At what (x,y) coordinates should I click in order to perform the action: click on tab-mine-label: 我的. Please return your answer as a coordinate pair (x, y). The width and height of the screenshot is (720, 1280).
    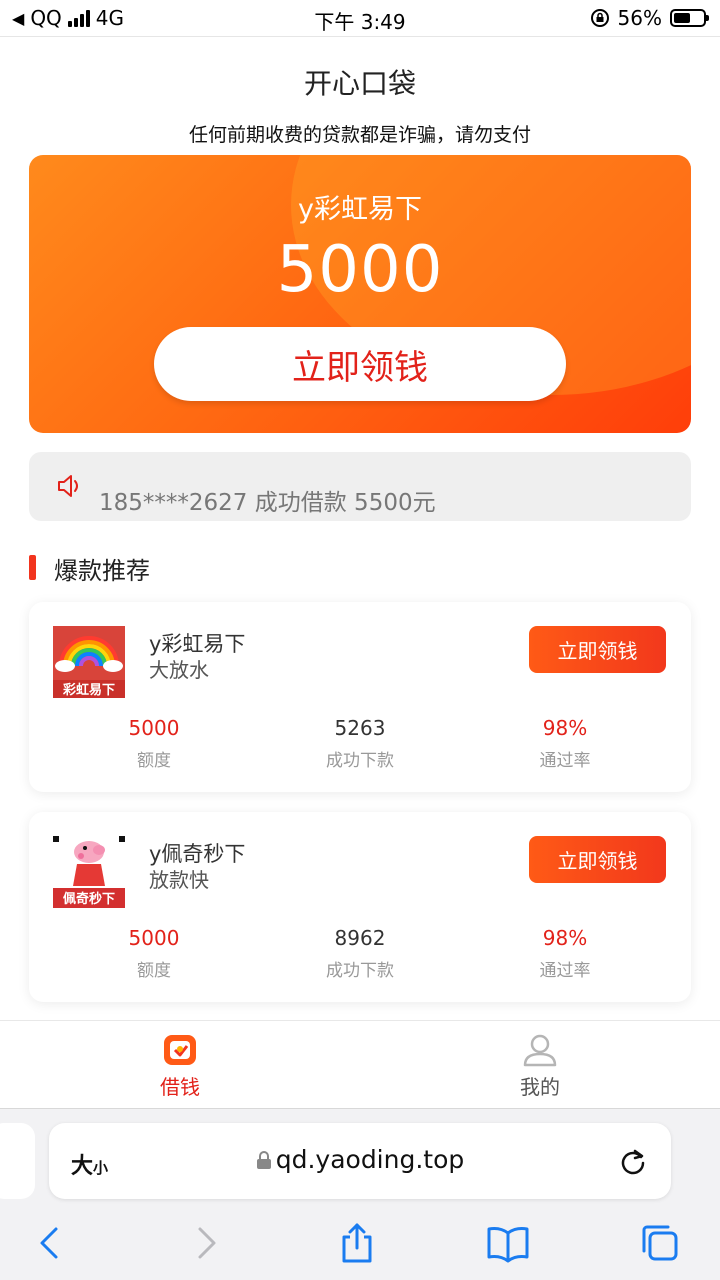
    Looking at the image, I should click on (540, 1087).